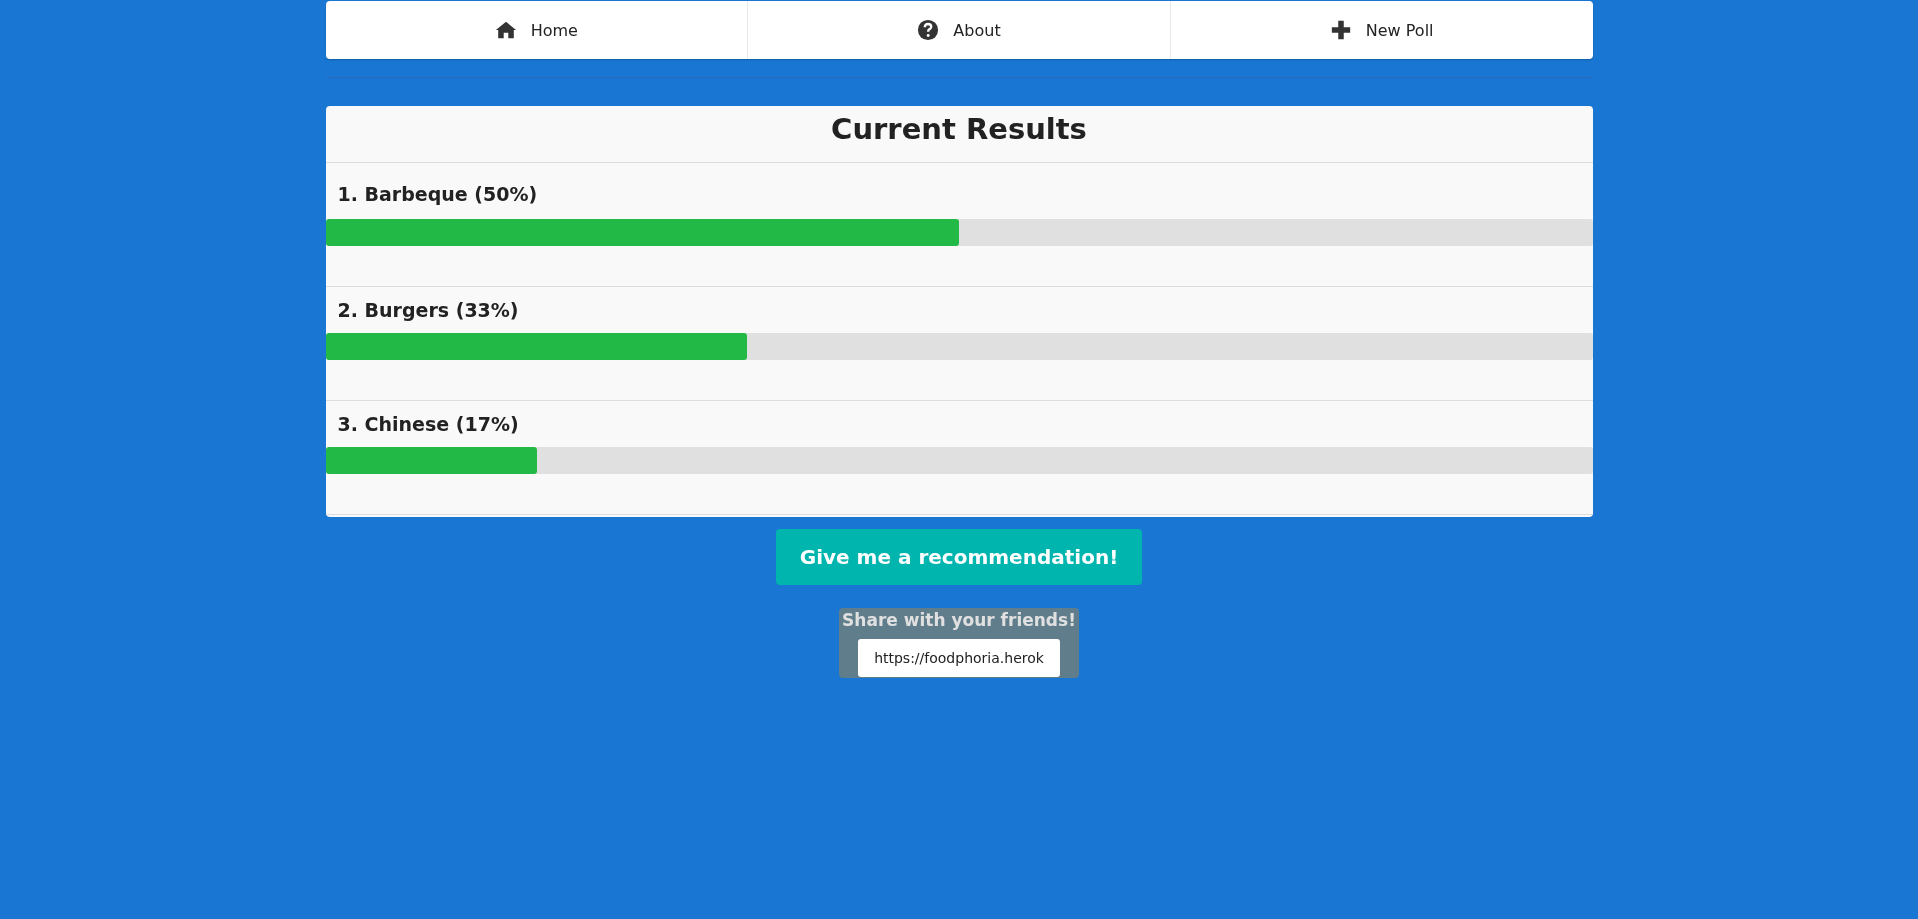 The width and height of the screenshot is (1918, 919). What do you see at coordinates (536, 30) in the screenshot?
I see `nav-link: Home` at bounding box center [536, 30].